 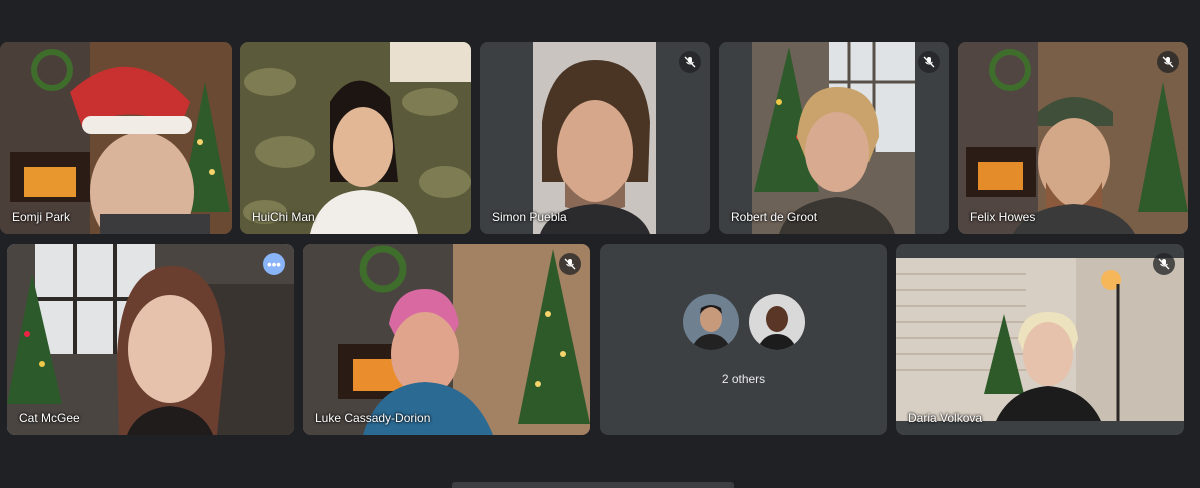 I want to click on others-tile: 2 others, so click(x=743, y=339).